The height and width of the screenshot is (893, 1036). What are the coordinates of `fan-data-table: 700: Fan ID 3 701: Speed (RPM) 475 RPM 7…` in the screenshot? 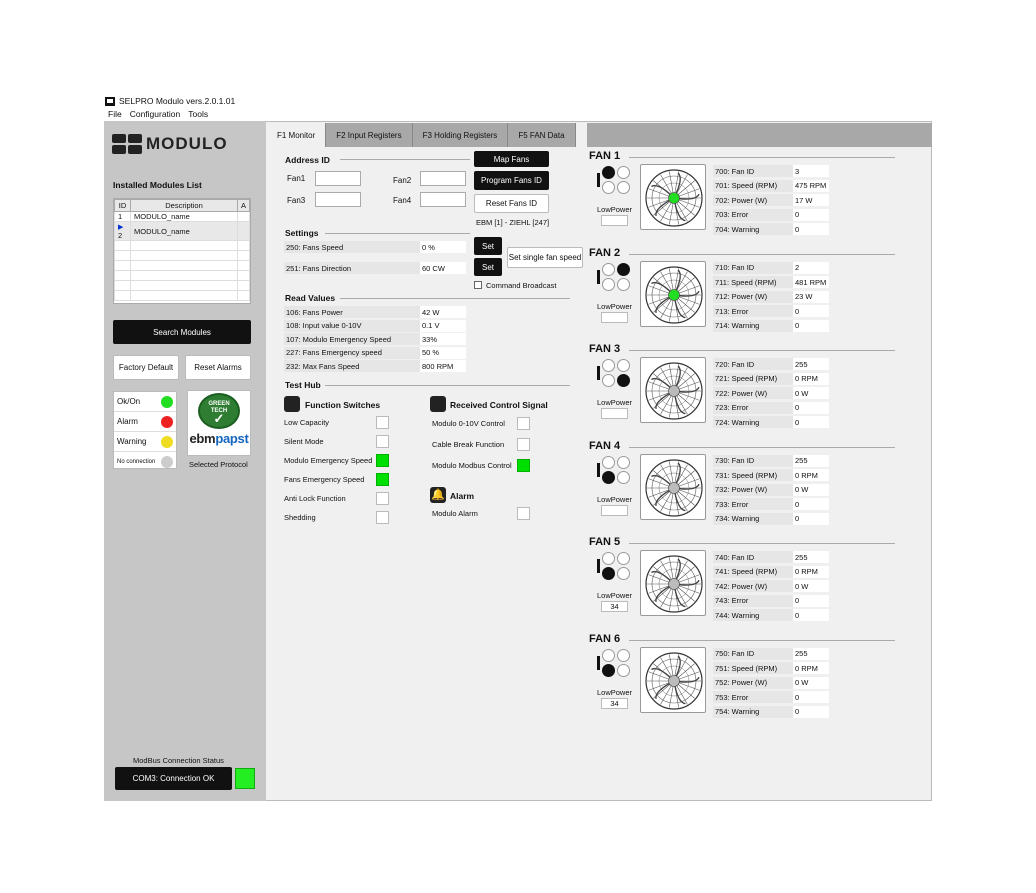 It's located at (771, 200).